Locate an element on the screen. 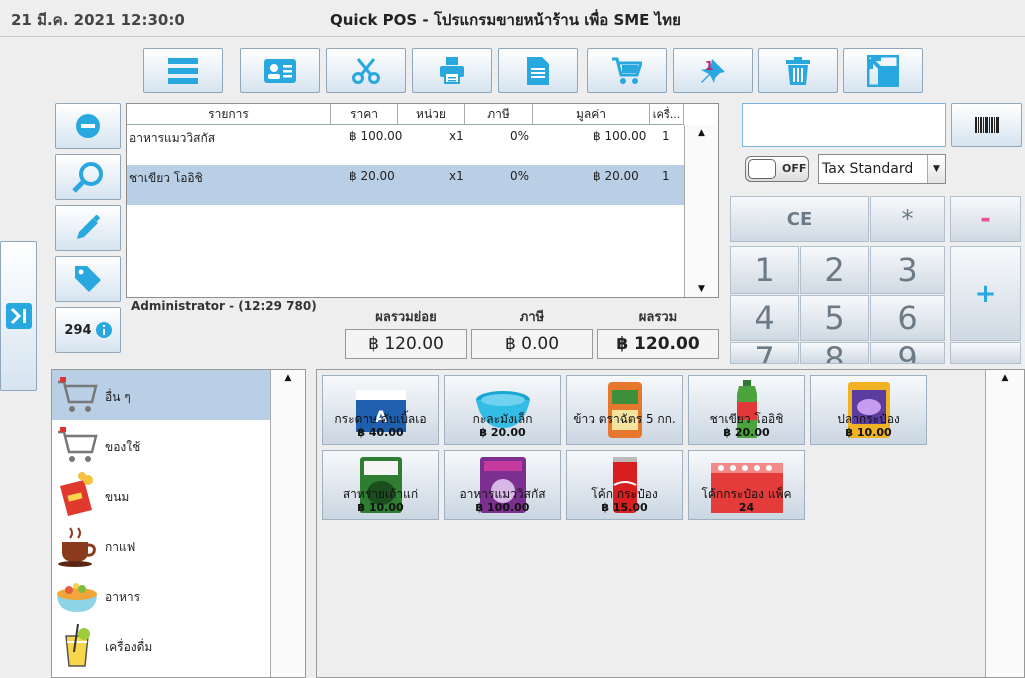  cell-price: ฿ 100.00 is located at coordinates (376, 136).